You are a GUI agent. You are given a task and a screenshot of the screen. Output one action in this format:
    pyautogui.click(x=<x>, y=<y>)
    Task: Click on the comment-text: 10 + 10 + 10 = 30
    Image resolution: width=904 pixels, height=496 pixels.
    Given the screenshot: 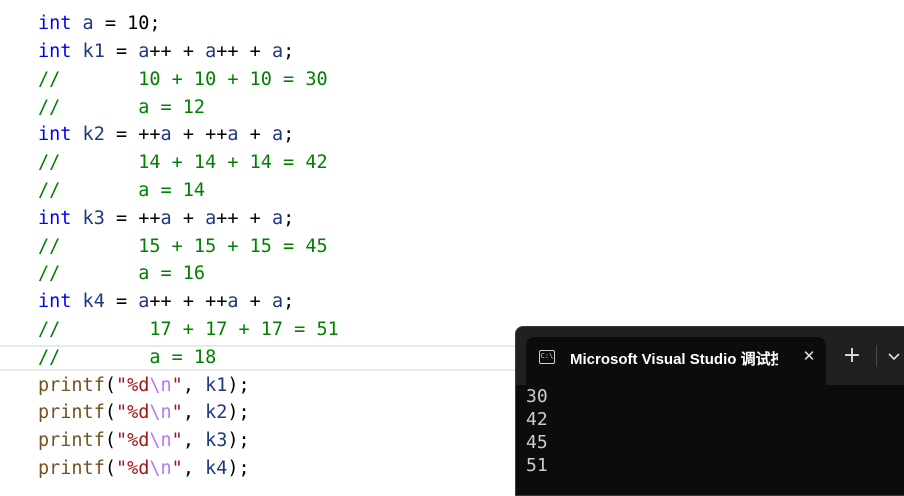 What is the action you would take?
    pyautogui.click(x=194, y=79)
    